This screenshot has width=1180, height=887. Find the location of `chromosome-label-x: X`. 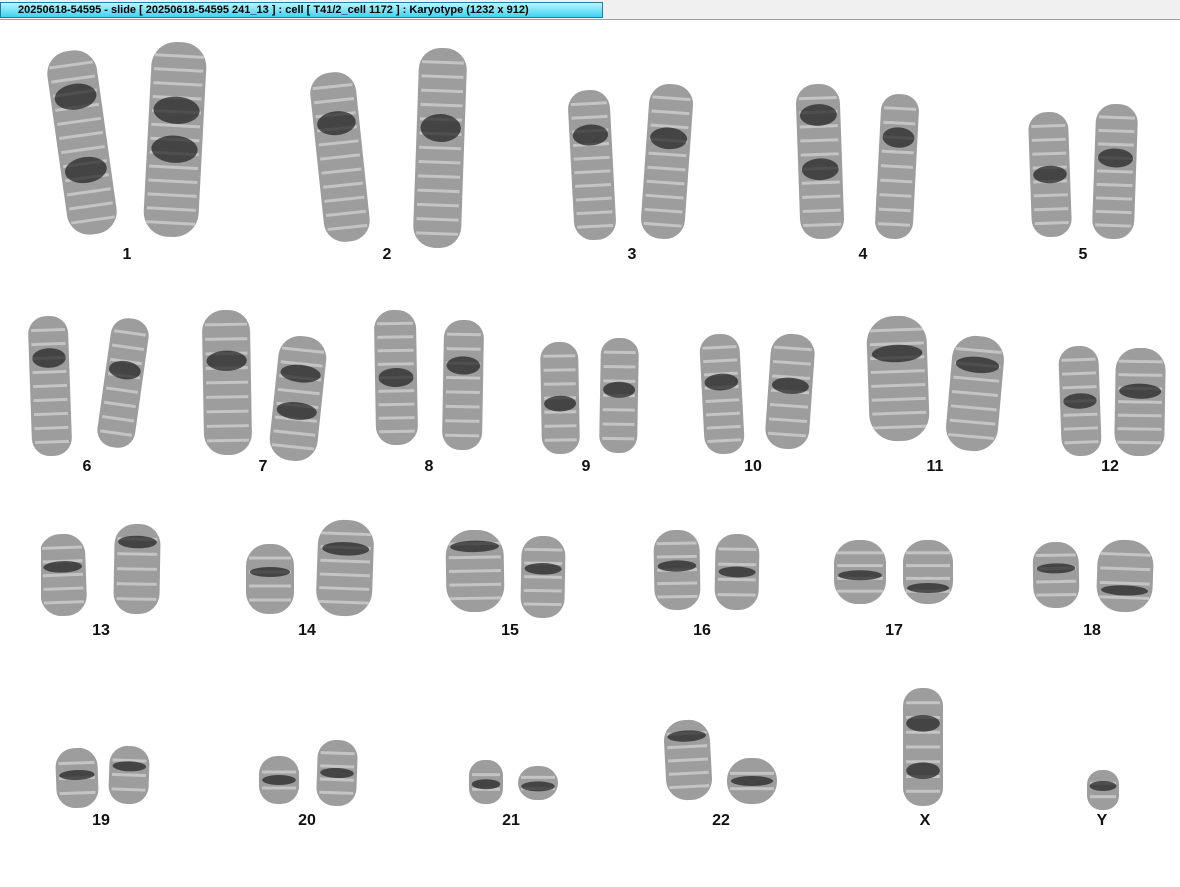

chromosome-label-x: X is located at coordinates (925, 820).